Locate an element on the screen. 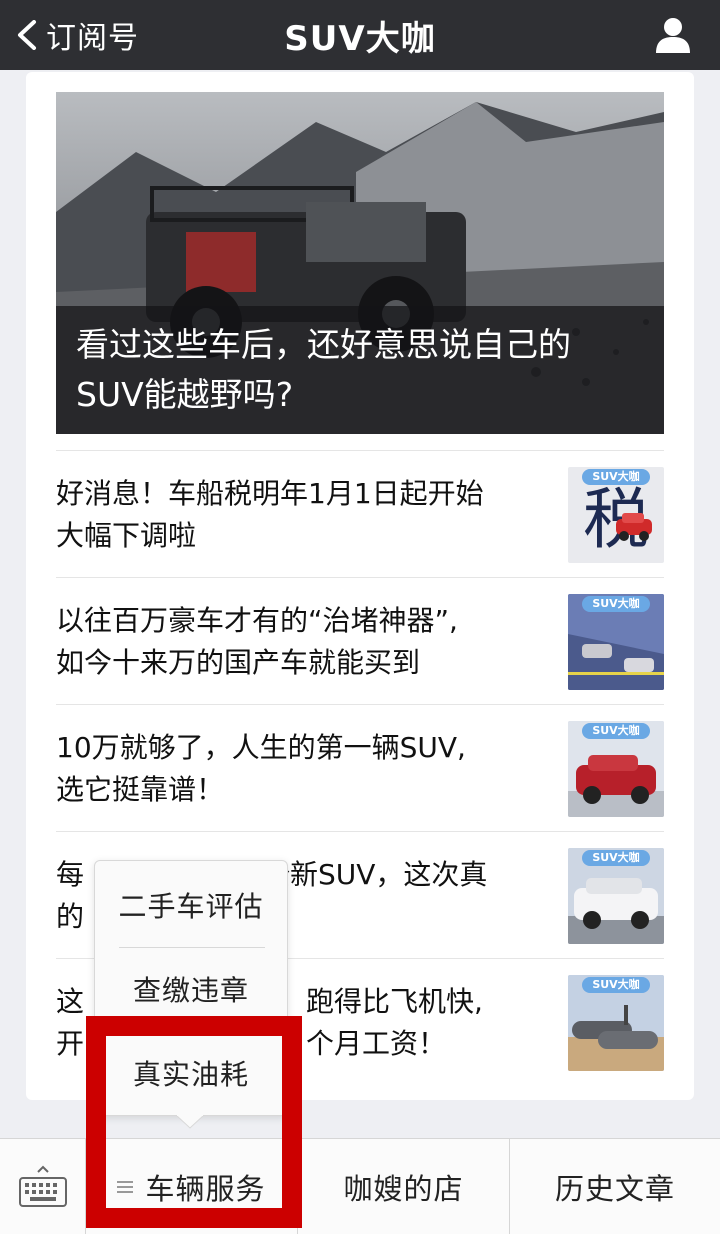 The image size is (720, 1234). service-submenu: 二手车评估 查缴违章 真实油耗 is located at coordinates (191, 988).